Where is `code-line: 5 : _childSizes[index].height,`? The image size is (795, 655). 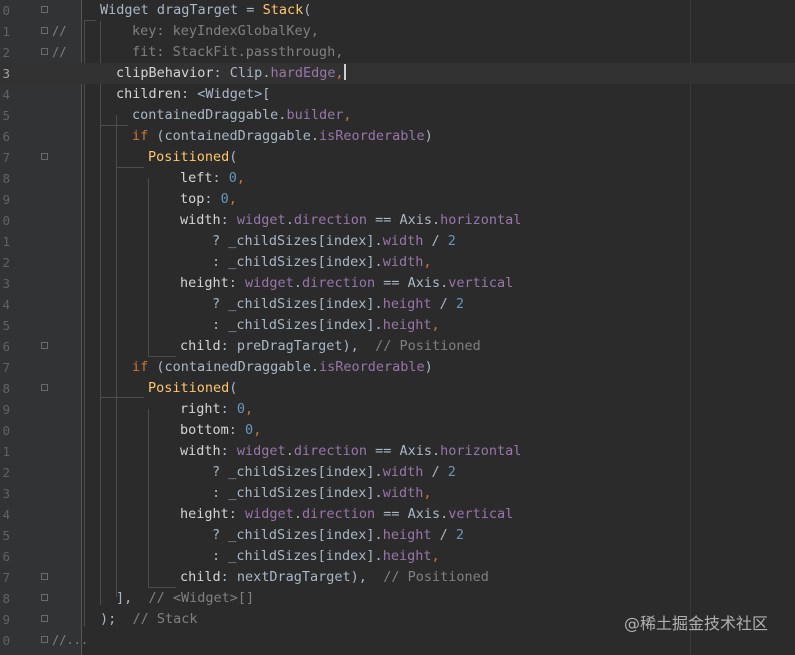 code-line: 5 : _childSizes[index].height, is located at coordinates (397, 325).